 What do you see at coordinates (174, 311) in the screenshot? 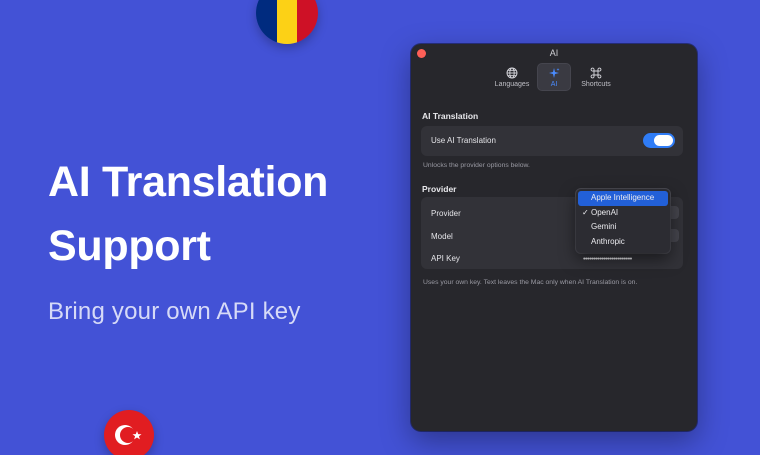
I see `hero-subtitle: Bring your own API key` at bounding box center [174, 311].